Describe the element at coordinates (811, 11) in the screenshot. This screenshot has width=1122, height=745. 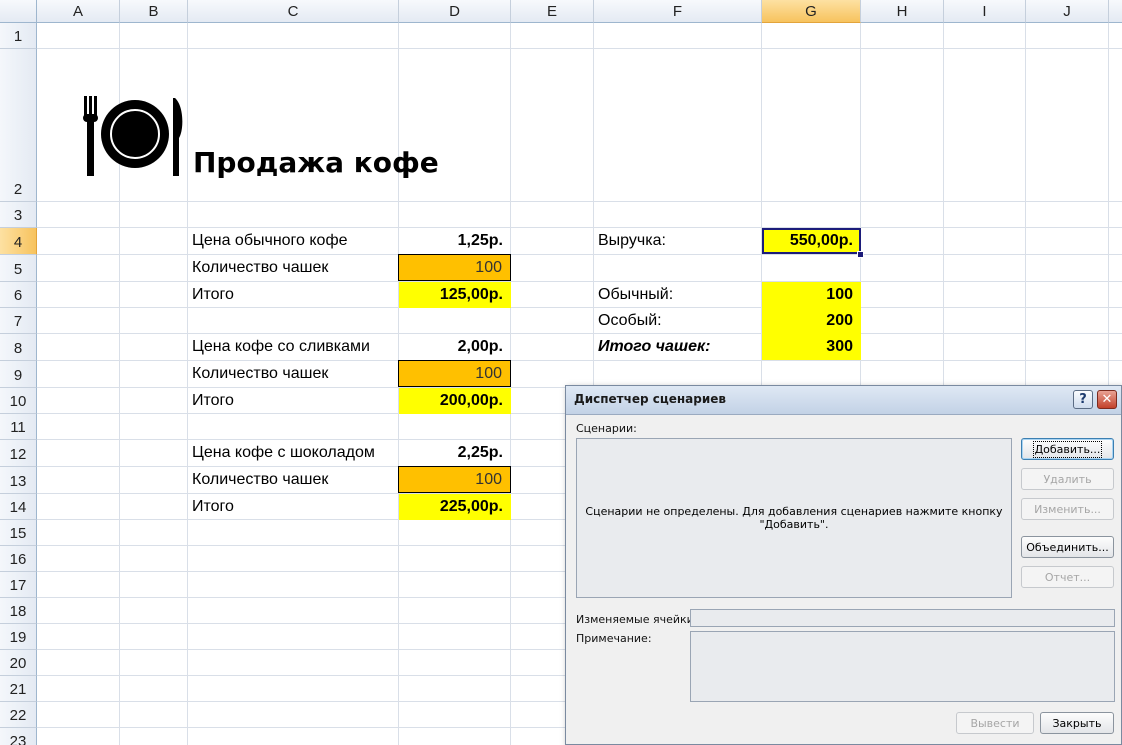
I see `column-header-g: G` at that location.